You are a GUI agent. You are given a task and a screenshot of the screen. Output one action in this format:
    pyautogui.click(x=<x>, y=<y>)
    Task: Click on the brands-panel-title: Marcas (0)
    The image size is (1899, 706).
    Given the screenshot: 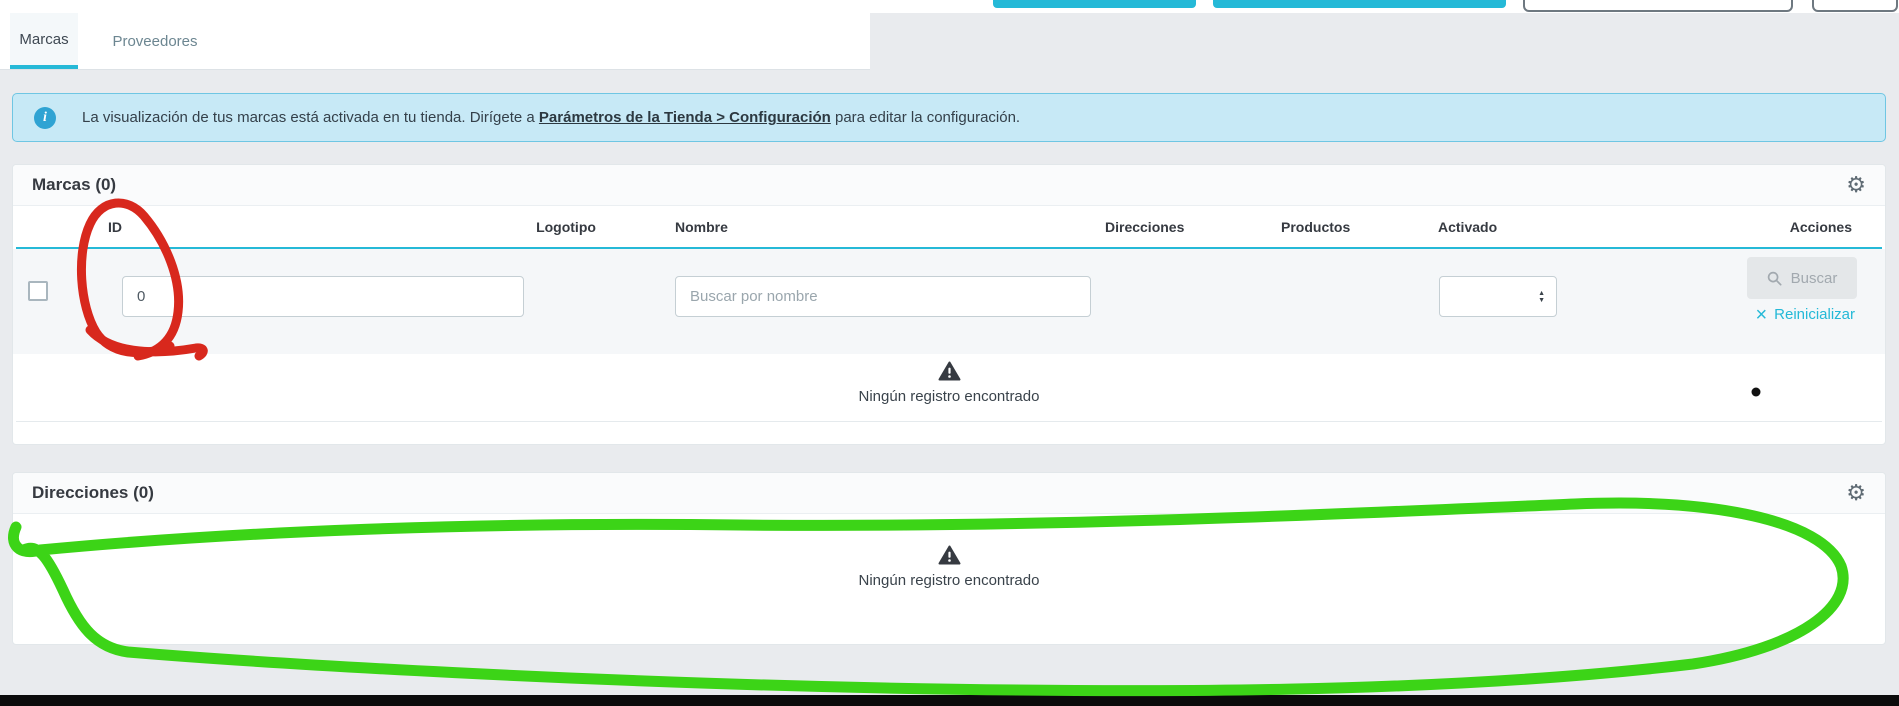 What is the action you would take?
    pyautogui.click(x=74, y=184)
    